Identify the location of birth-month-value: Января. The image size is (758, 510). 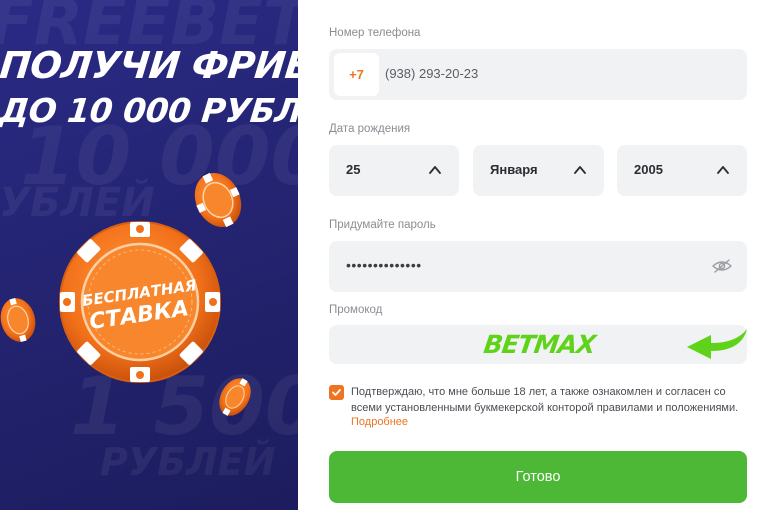
(514, 169).